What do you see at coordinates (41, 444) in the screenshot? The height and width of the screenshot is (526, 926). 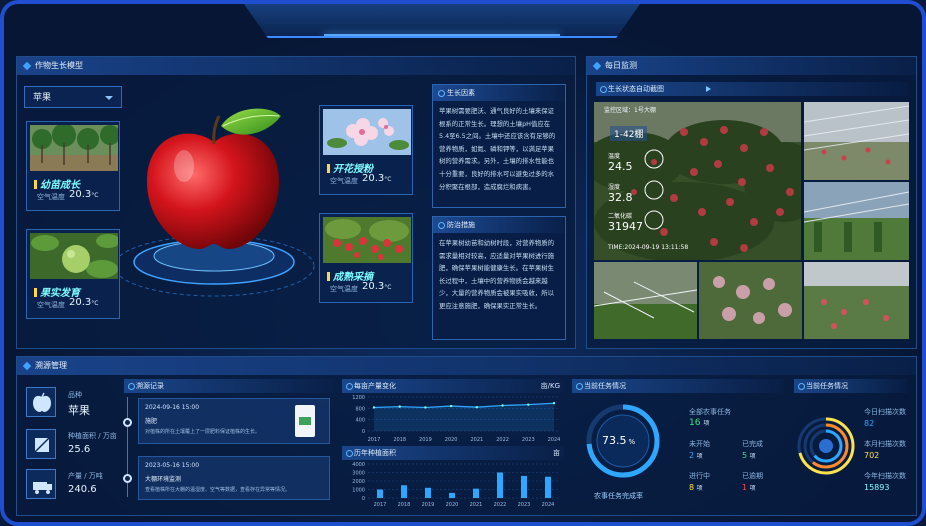 I see `area-icon` at bounding box center [41, 444].